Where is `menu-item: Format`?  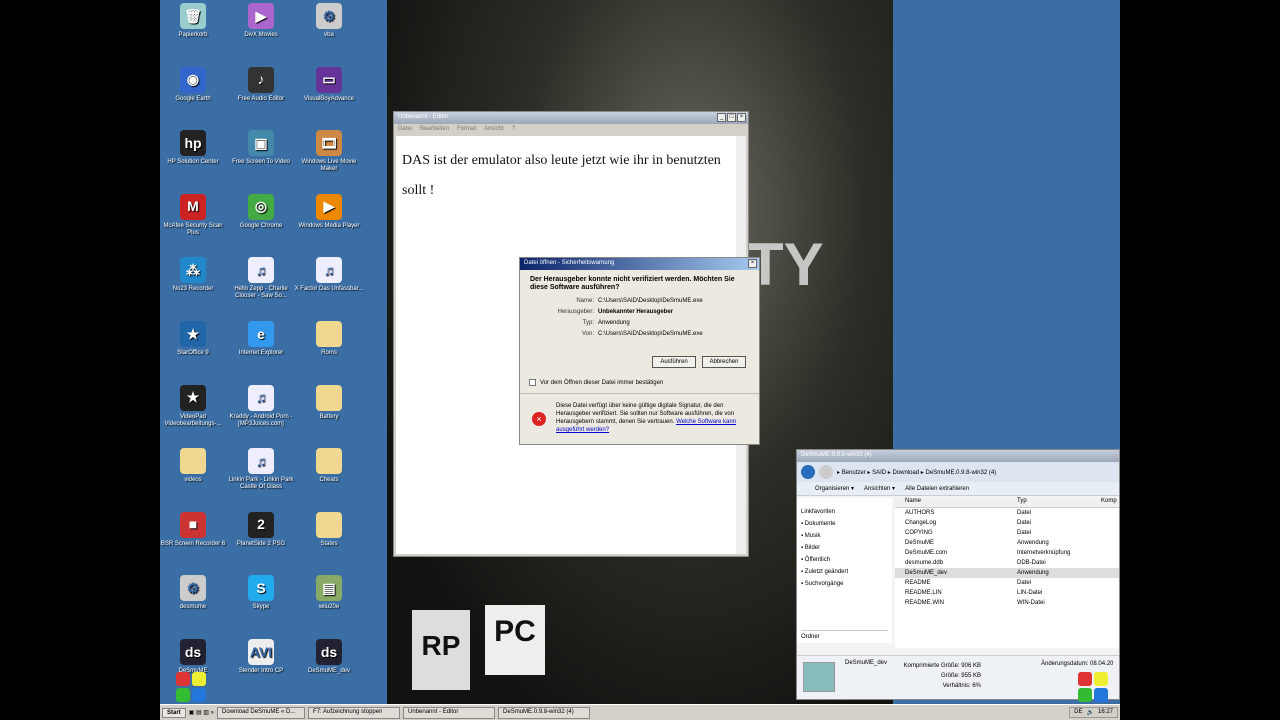
menu-item: Format is located at coordinates (466, 129).